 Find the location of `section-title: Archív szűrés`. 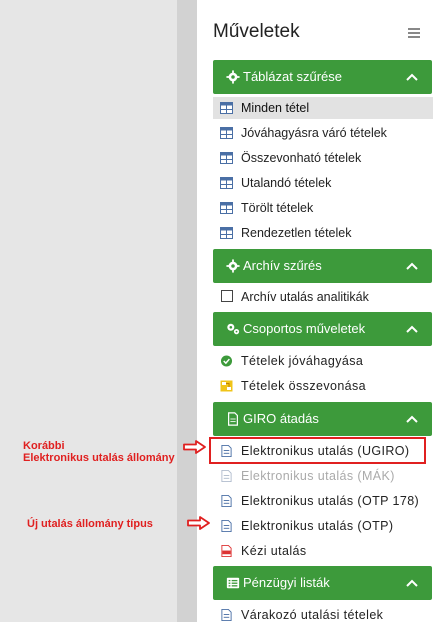

section-title: Archív szűrés is located at coordinates (282, 265).